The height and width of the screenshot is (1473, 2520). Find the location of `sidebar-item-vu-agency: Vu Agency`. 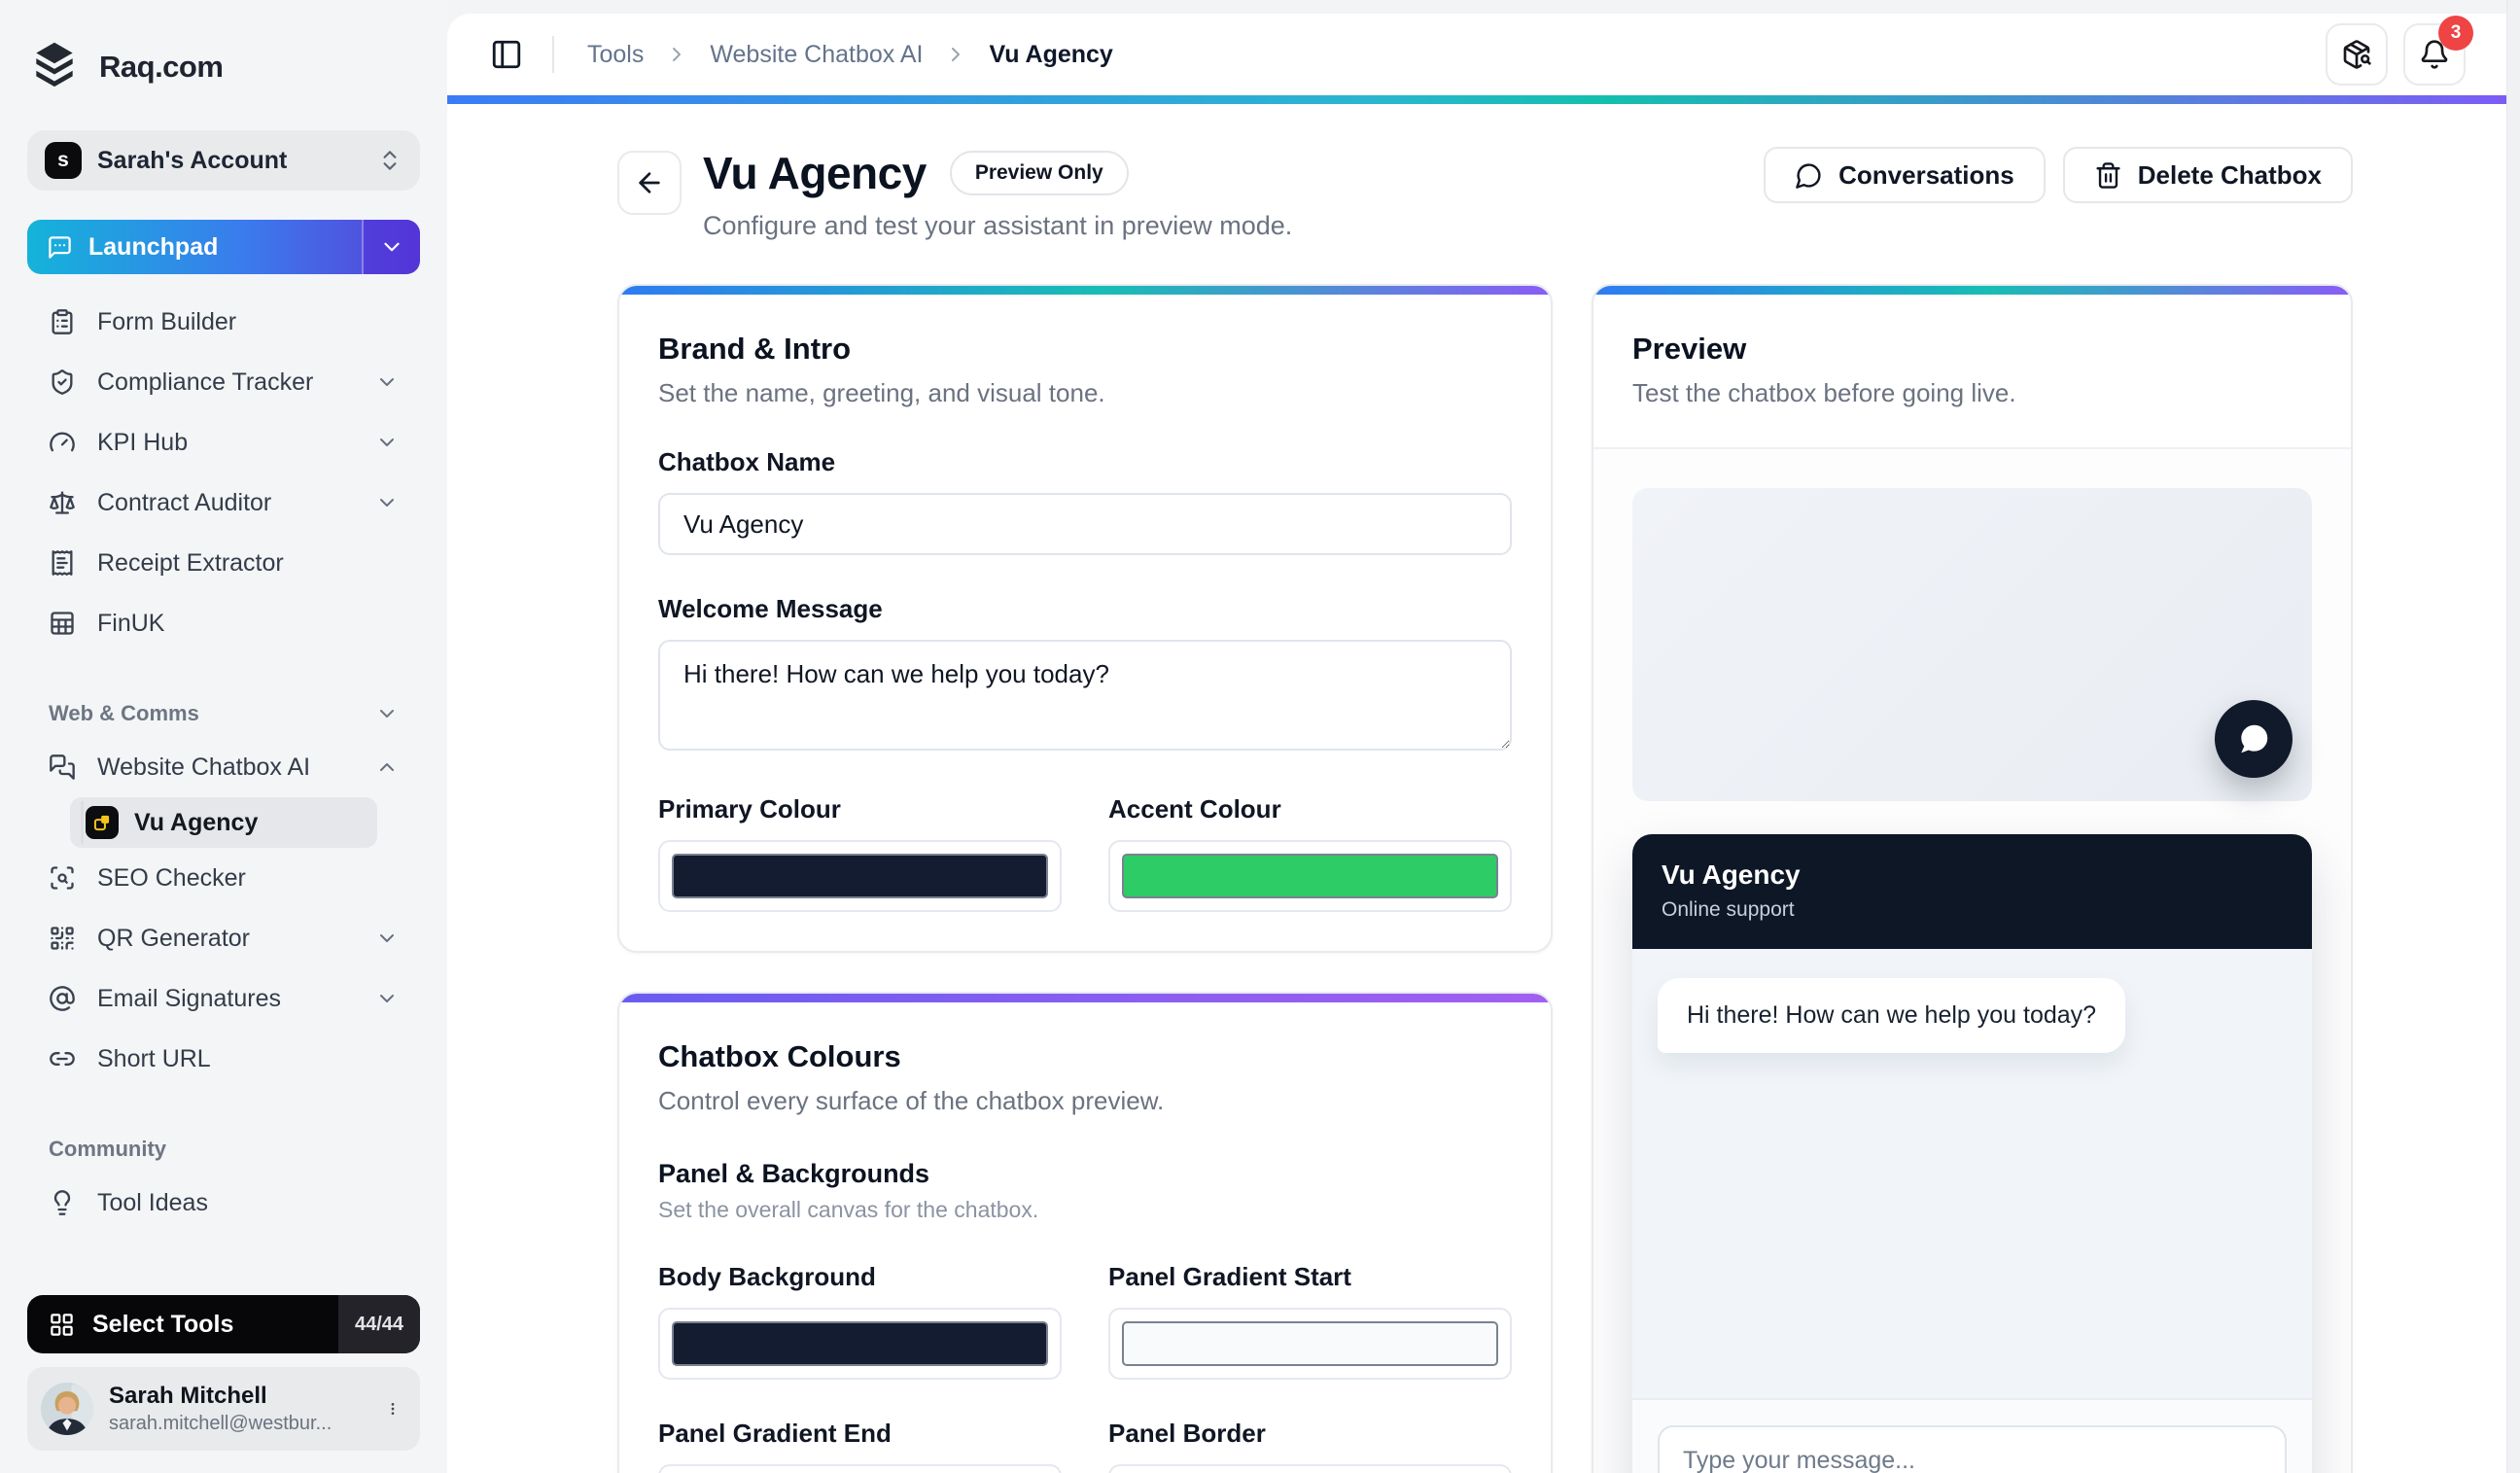

sidebar-item-vu-agency: Vu Agency is located at coordinates (223, 822).